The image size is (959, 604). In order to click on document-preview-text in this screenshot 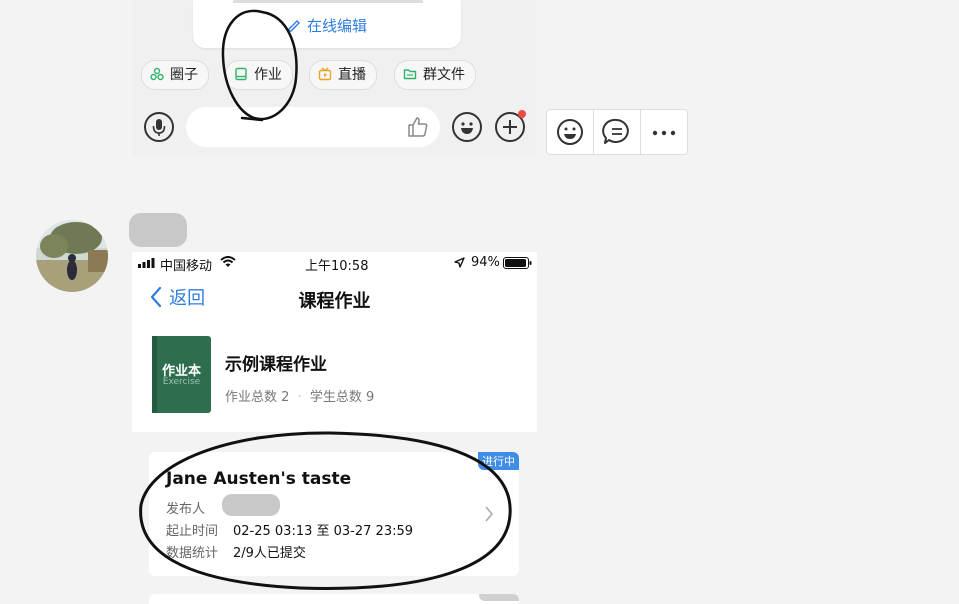, I will do `click(328, 1)`.